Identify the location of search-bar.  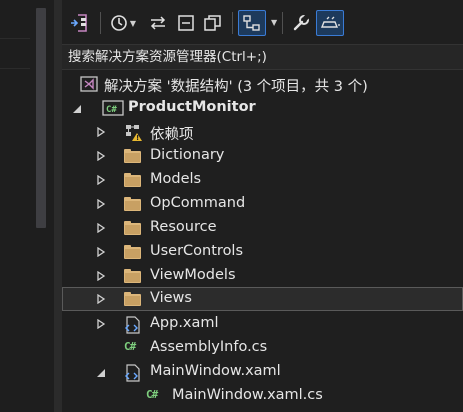
(262, 57).